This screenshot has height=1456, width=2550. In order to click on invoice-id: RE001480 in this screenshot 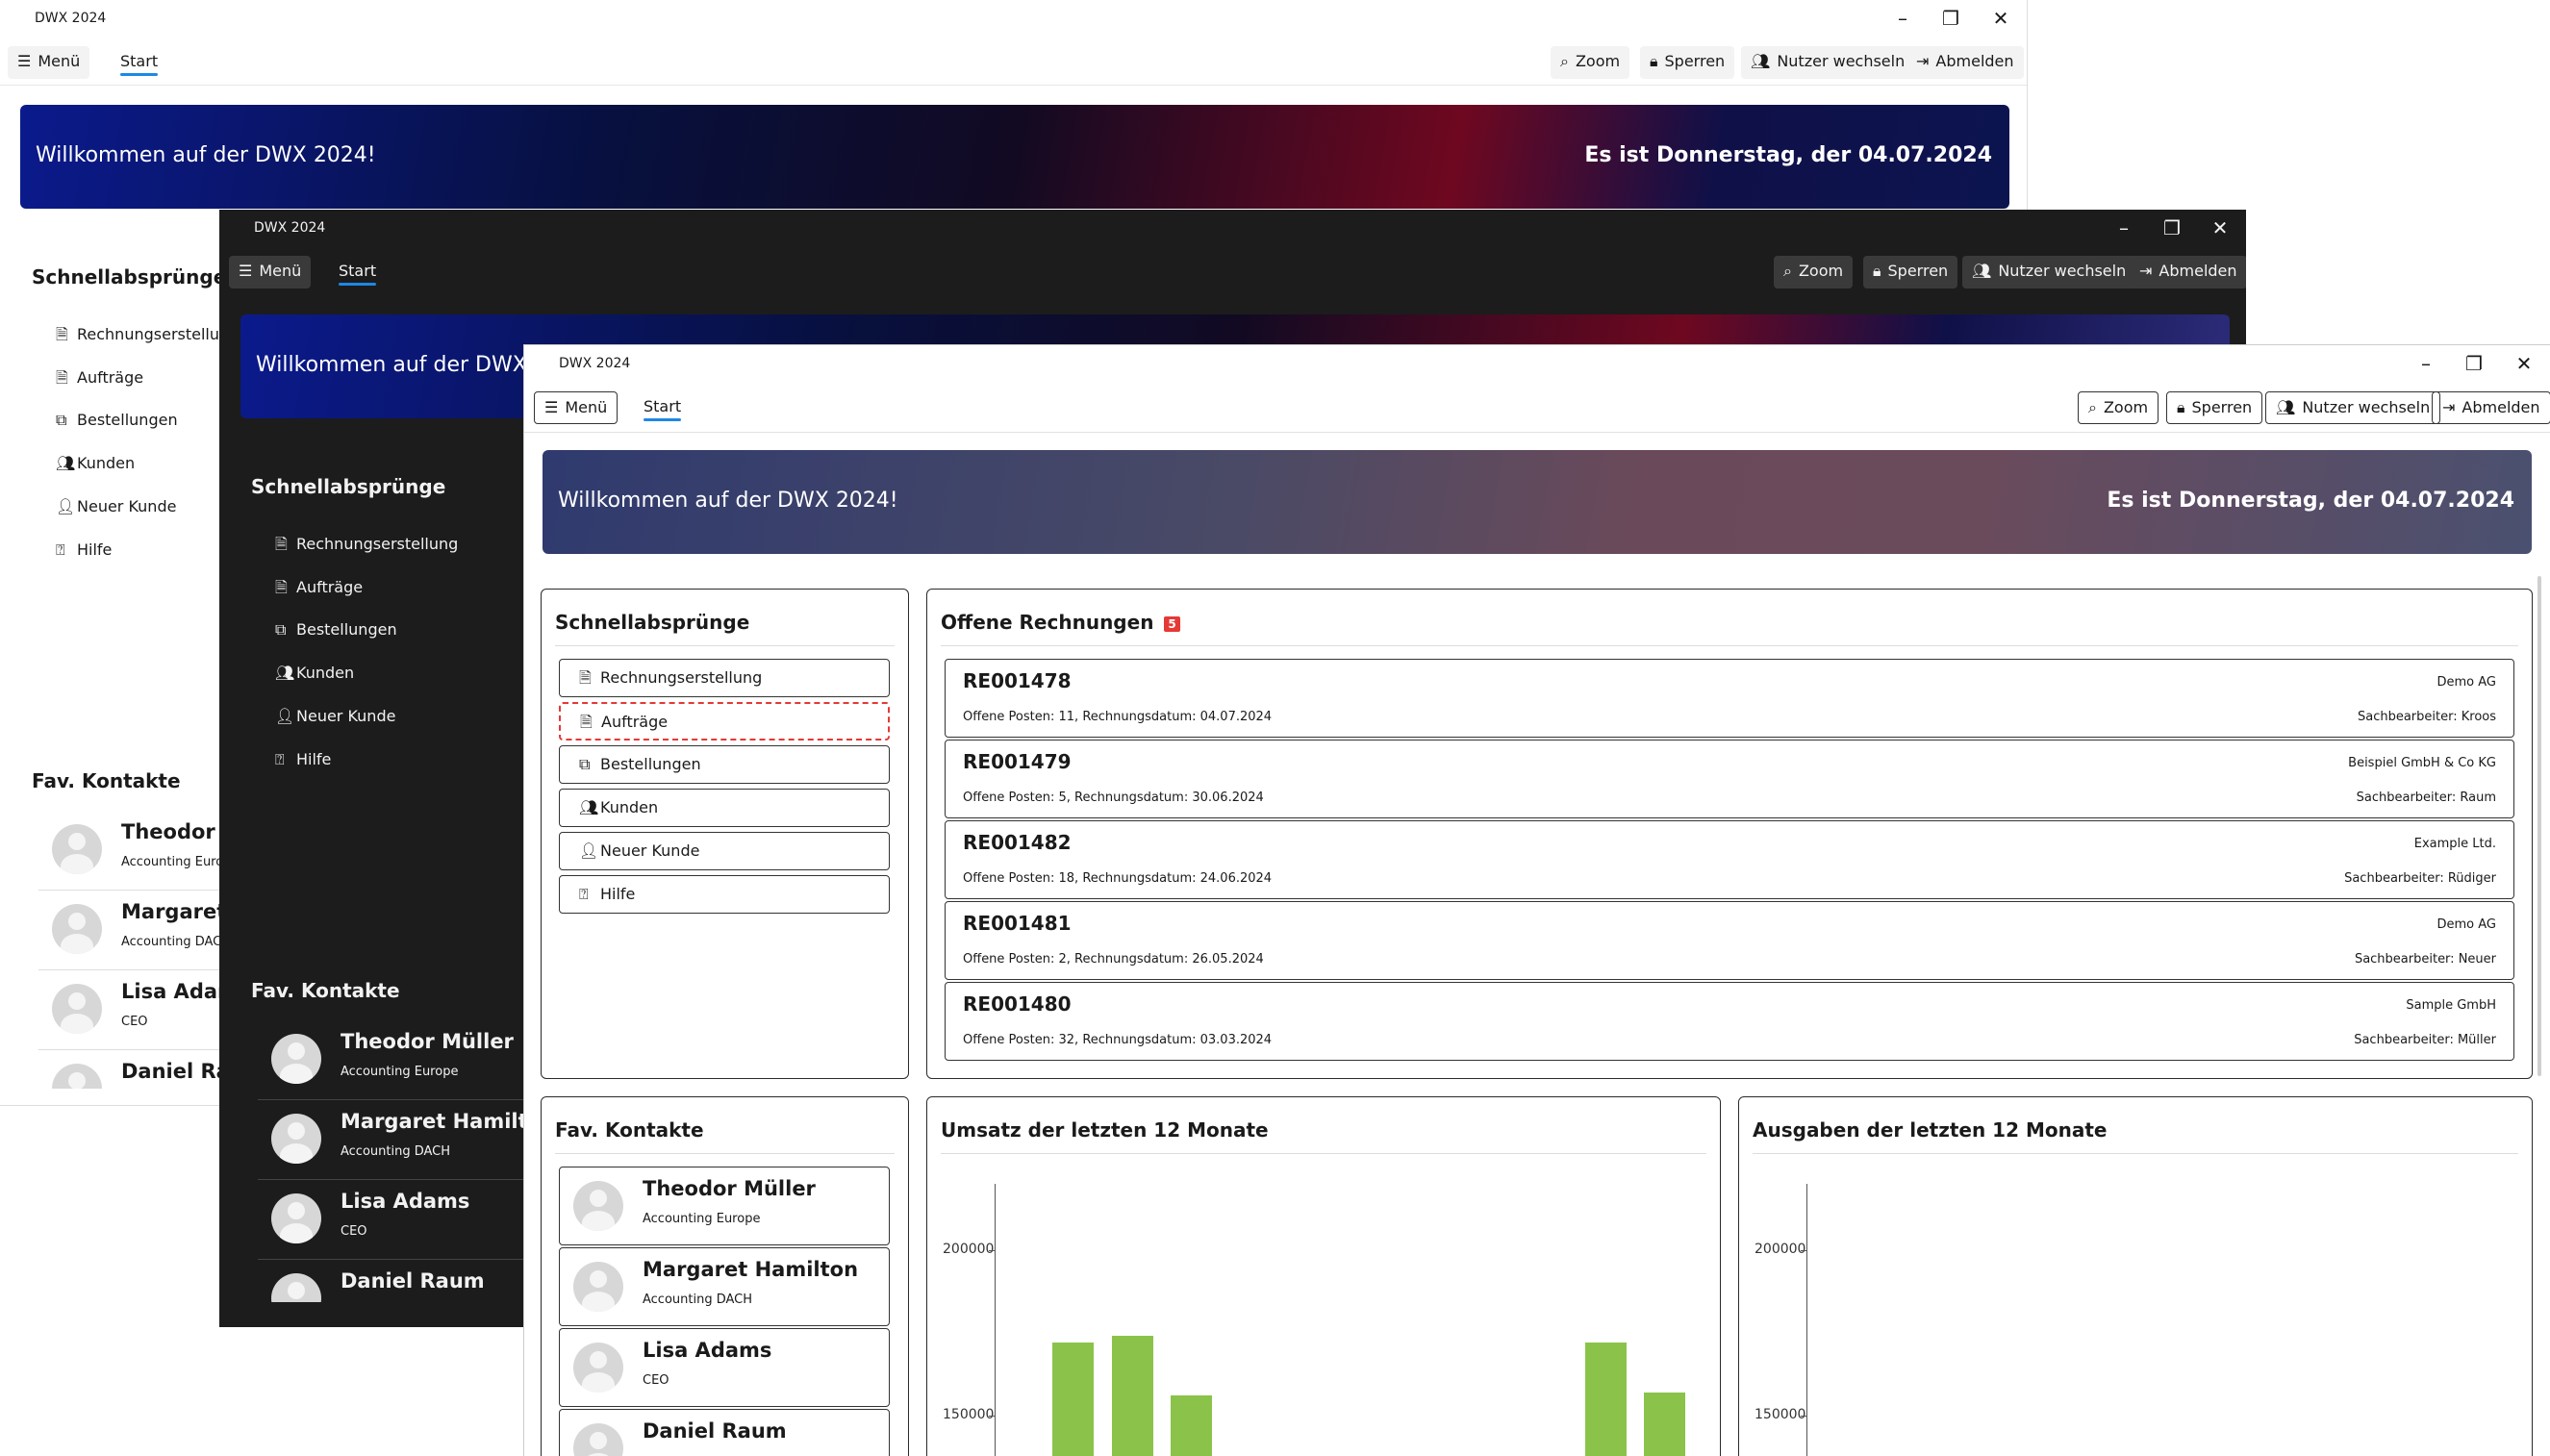, I will do `click(1017, 1004)`.